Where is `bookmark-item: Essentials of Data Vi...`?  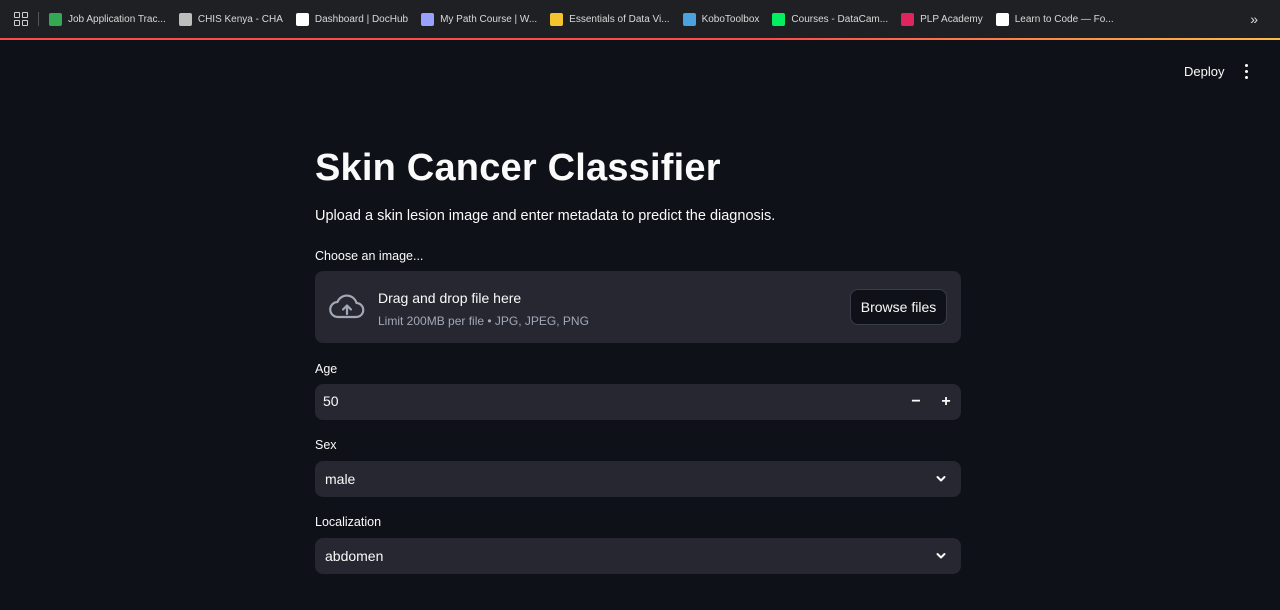 bookmark-item: Essentials of Data Vi... is located at coordinates (610, 19).